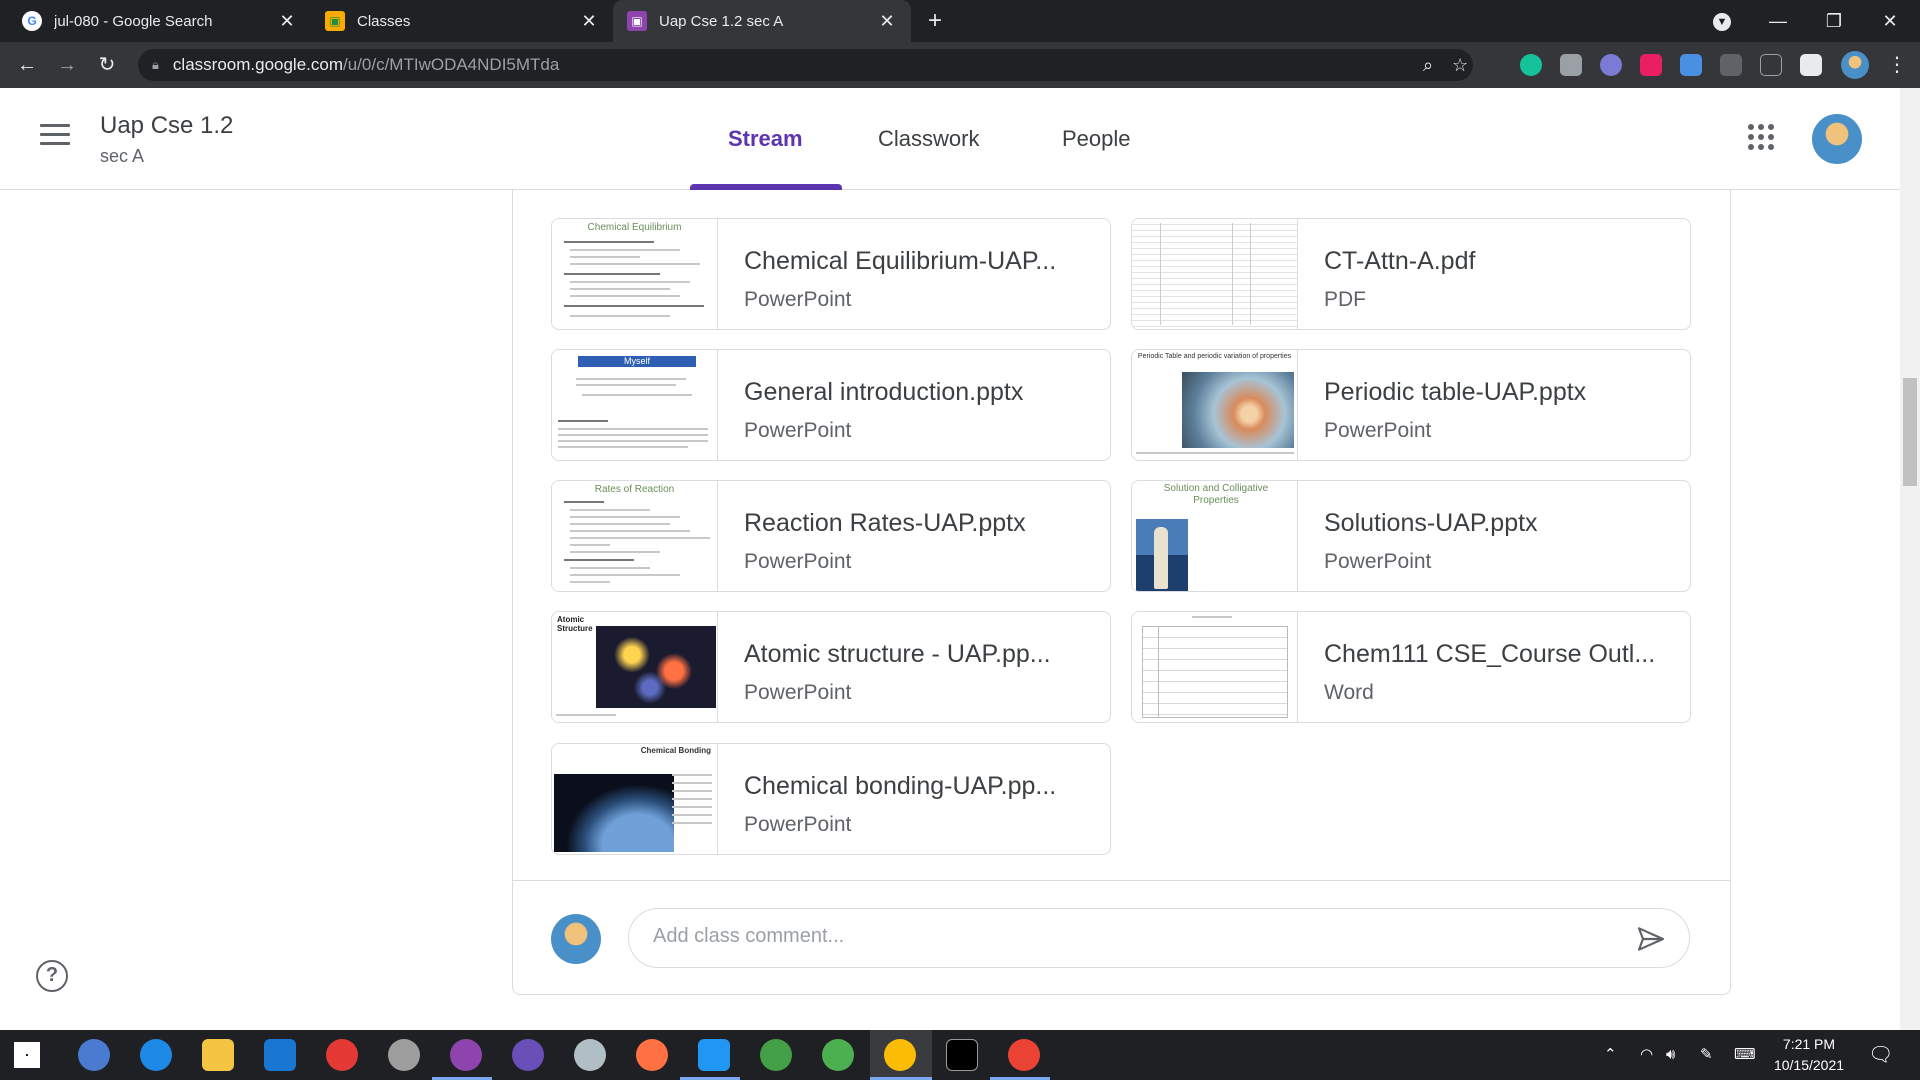  Describe the element at coordinates (166, 126) in the screenshot. I see `class-title: Uap Cse 1.2` at that location.